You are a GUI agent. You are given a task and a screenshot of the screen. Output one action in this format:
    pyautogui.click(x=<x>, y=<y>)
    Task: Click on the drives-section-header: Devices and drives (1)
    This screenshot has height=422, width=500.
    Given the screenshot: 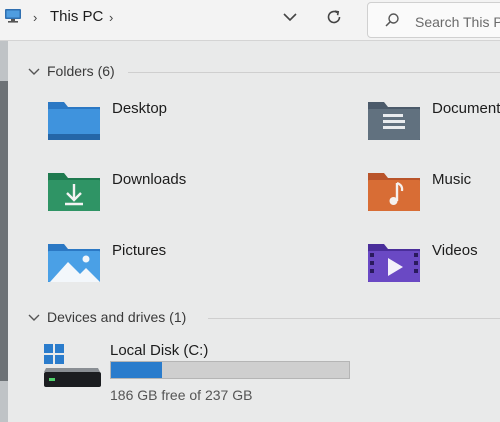 What is the action you would take?
    pyautogui.click(x=123, y=319)
    